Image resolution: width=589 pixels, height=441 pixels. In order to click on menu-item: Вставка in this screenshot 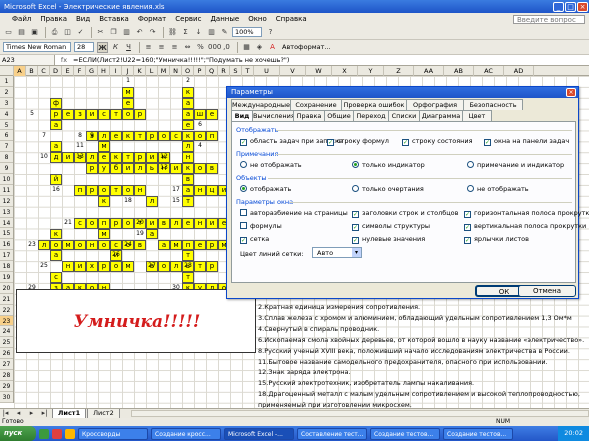, I will do `click(114, 19)`.